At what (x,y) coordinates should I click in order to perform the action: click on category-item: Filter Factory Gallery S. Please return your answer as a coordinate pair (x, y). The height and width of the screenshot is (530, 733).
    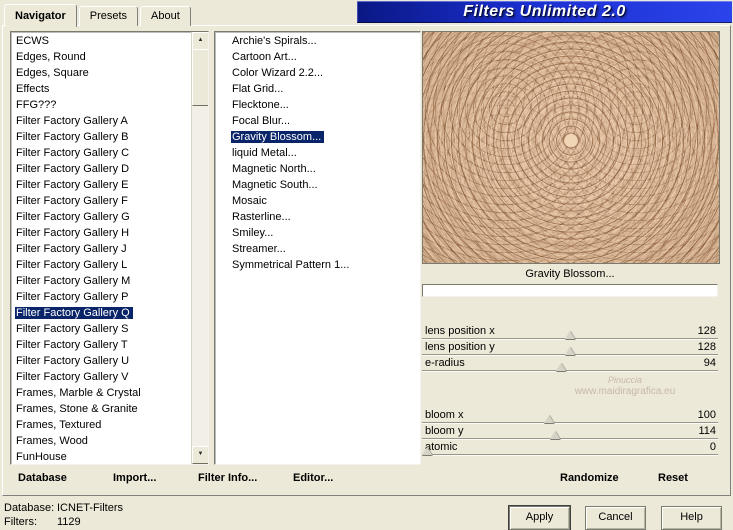
    Looking at the image, I should click on (101, 329).